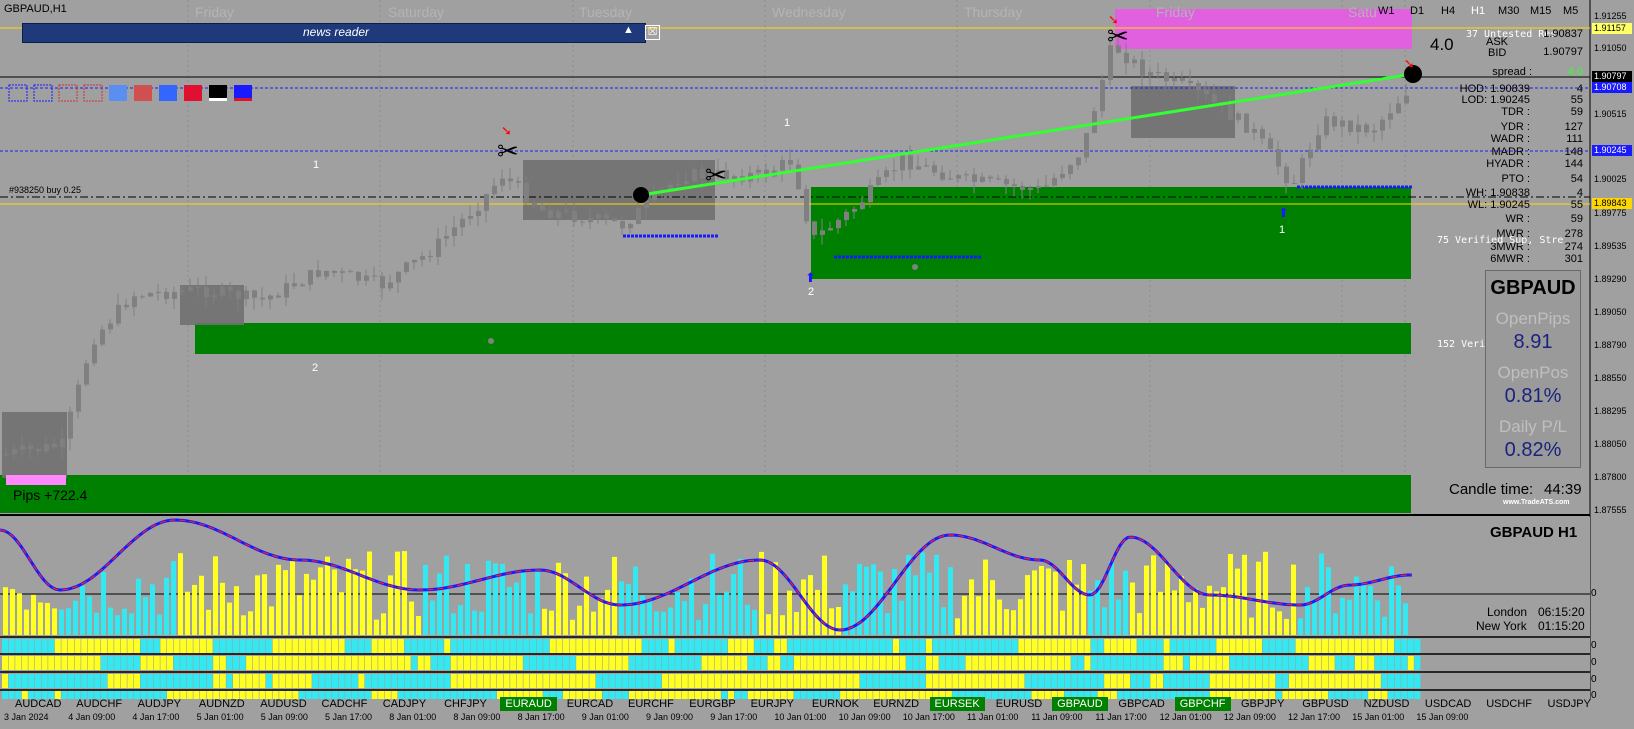  I want to click on pair-tab-audusd: AUDUSD, so click(283, 704).